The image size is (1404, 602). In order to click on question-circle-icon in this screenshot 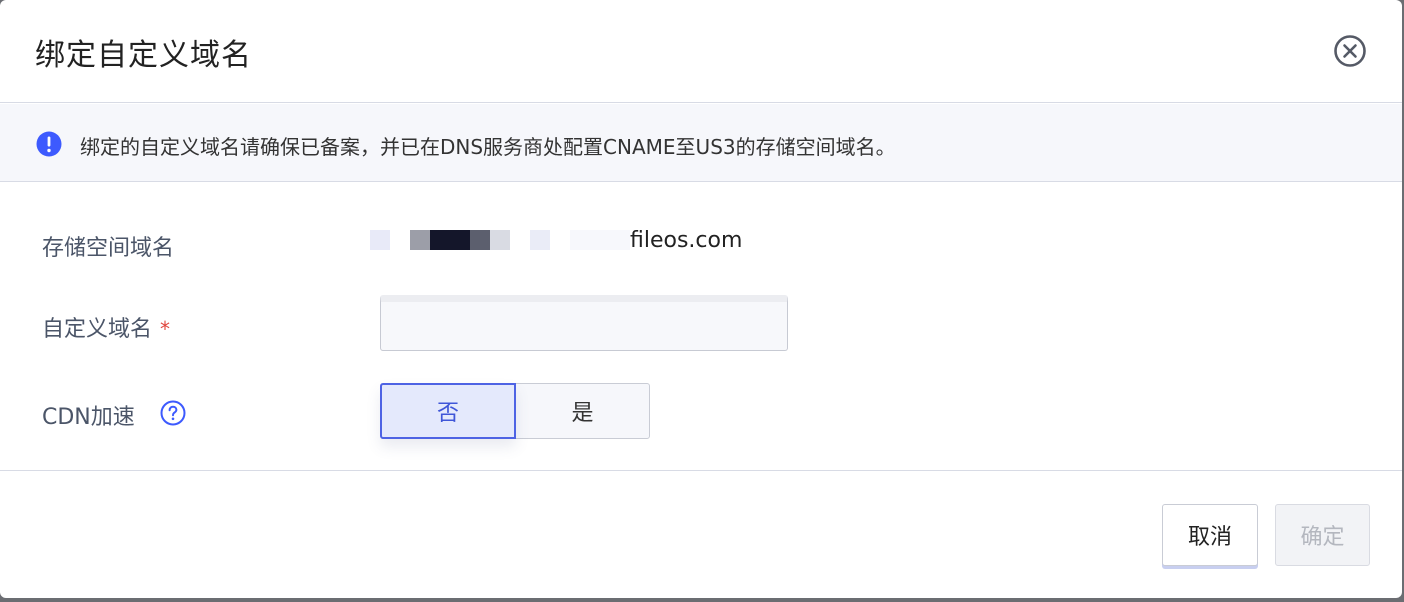, I will do `click(173, 413)`.